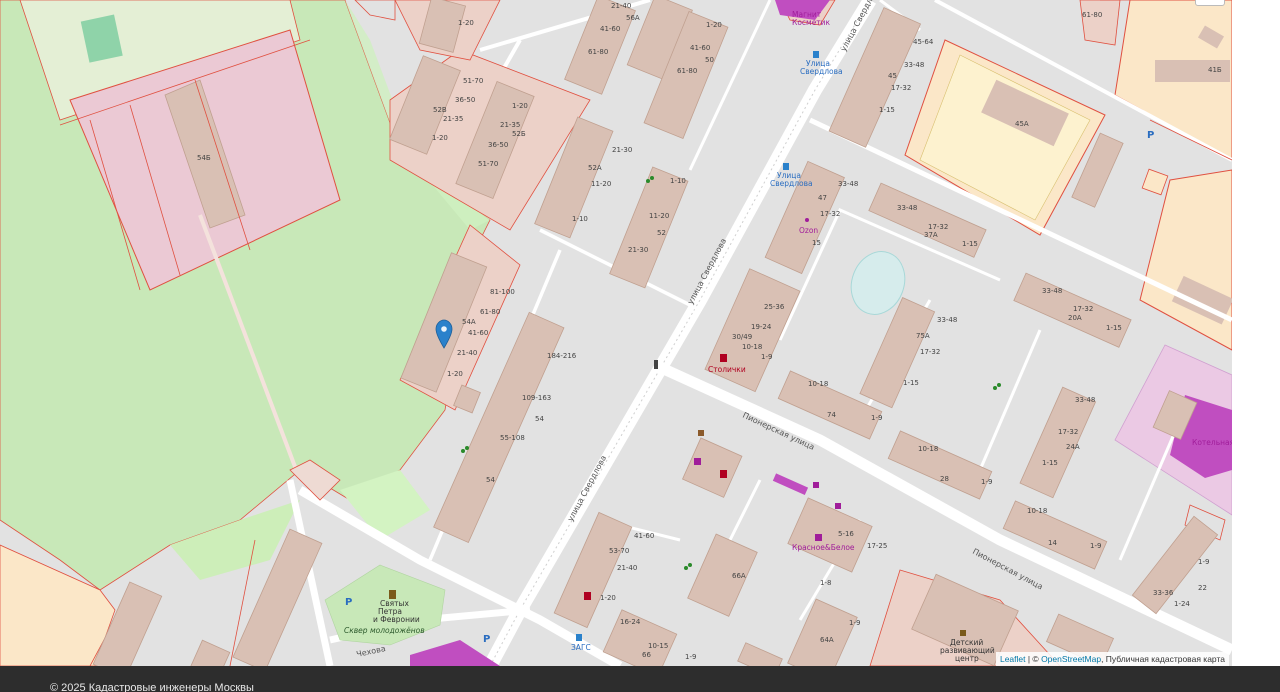 Image resolution: width=1280 pixels, height=692 pixels. I want to click on svg-text: 1-24, so click(1182, 604).